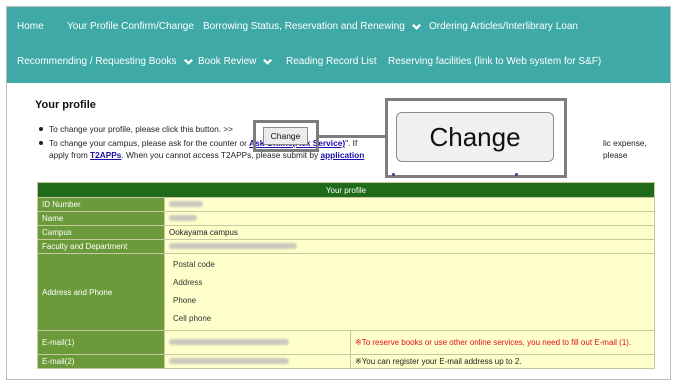 Image resolution: width=678 pixels, height=385 pixels. What do you see at coordinates (625, 149) in the screenshot?
I see `instruction-text: lic expense, please` at bounding box center [625, 149].